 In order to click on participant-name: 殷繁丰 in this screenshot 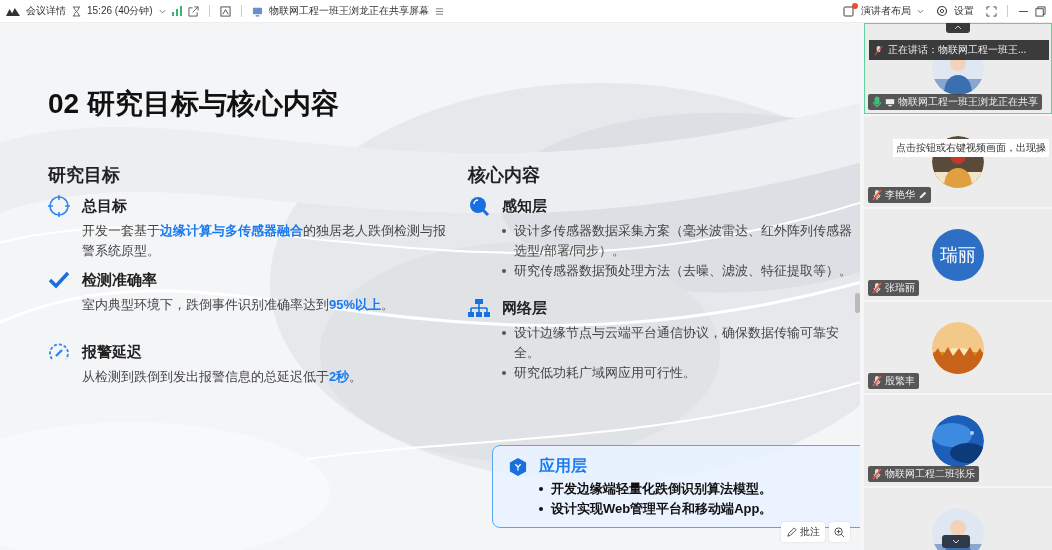, I will do `click(900, 381)`.